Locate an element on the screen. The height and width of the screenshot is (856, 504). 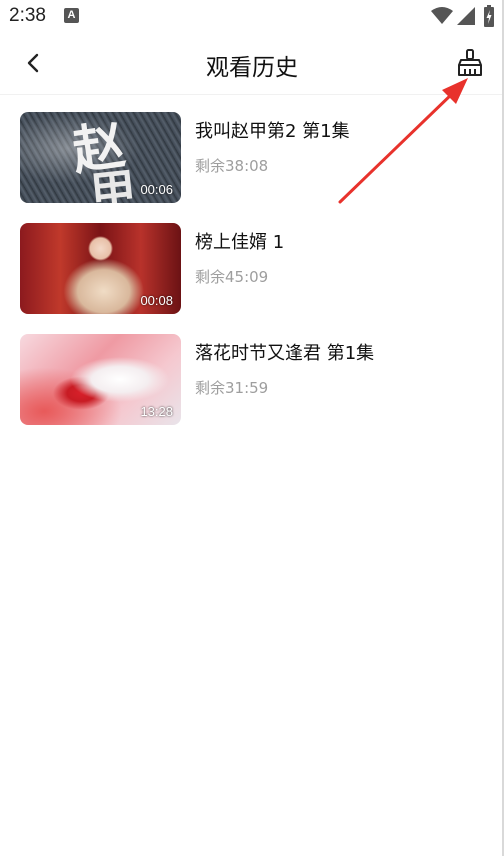
thumbnail-art: 甲 is located at coordinates (113, 182).